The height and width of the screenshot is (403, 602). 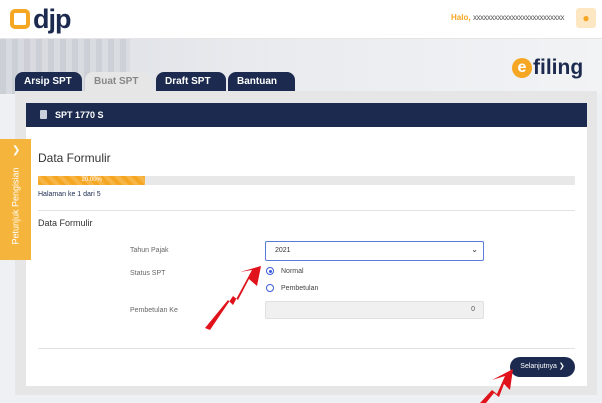 I want to click on radio-pembetulan-label: Pembetulan, so click(x=299, y=288).